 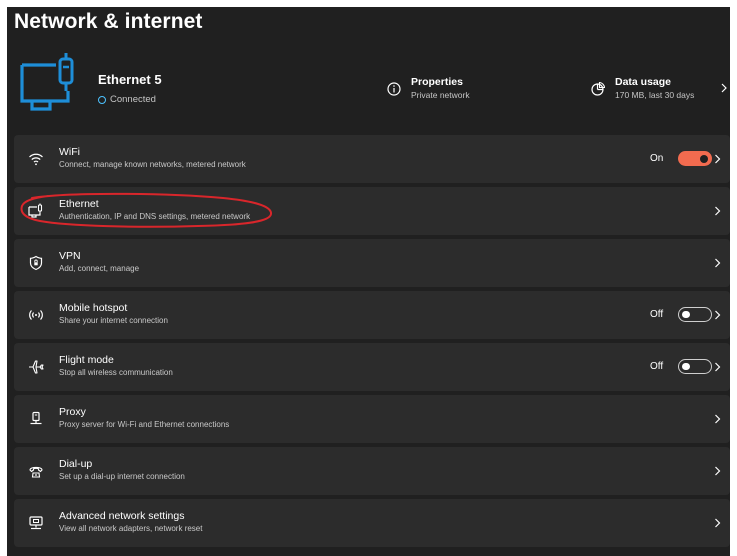 I want to click on proxy-title: Proxy, so click(x=72, y=412).